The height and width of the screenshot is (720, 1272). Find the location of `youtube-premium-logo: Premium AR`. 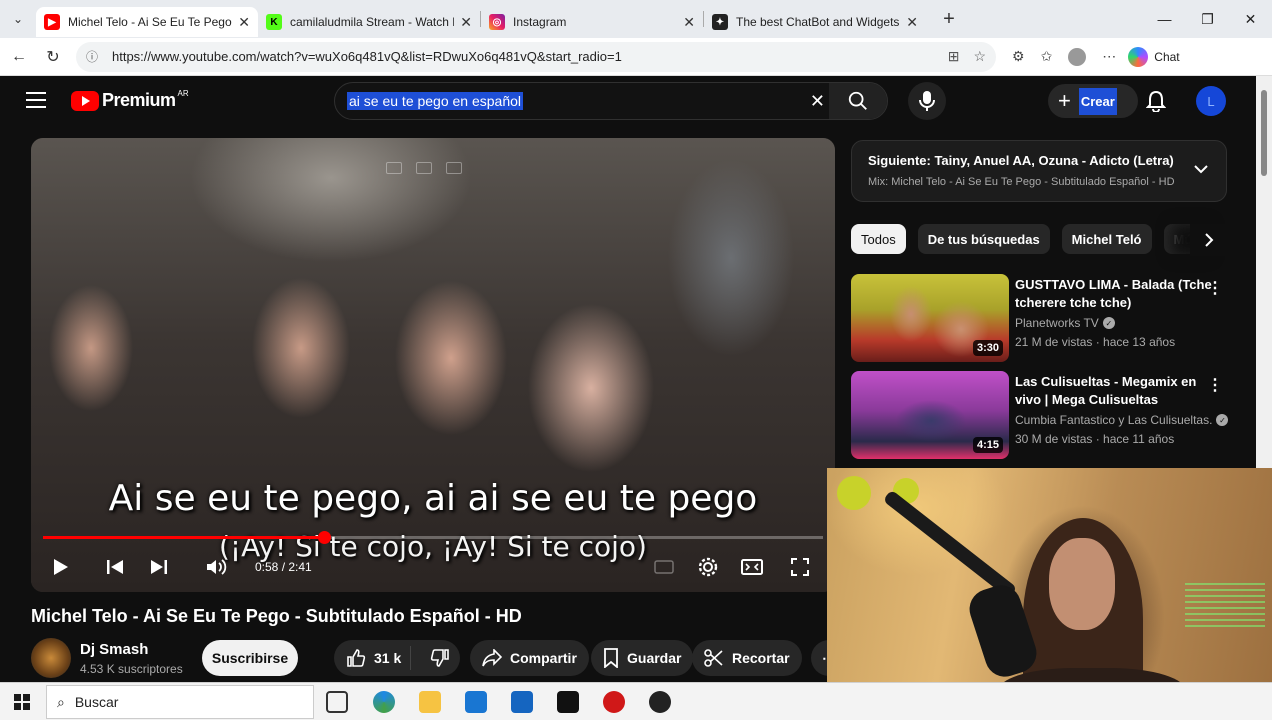

youtube-premium-logo: Premium AR is located at coordinates (130, 100).